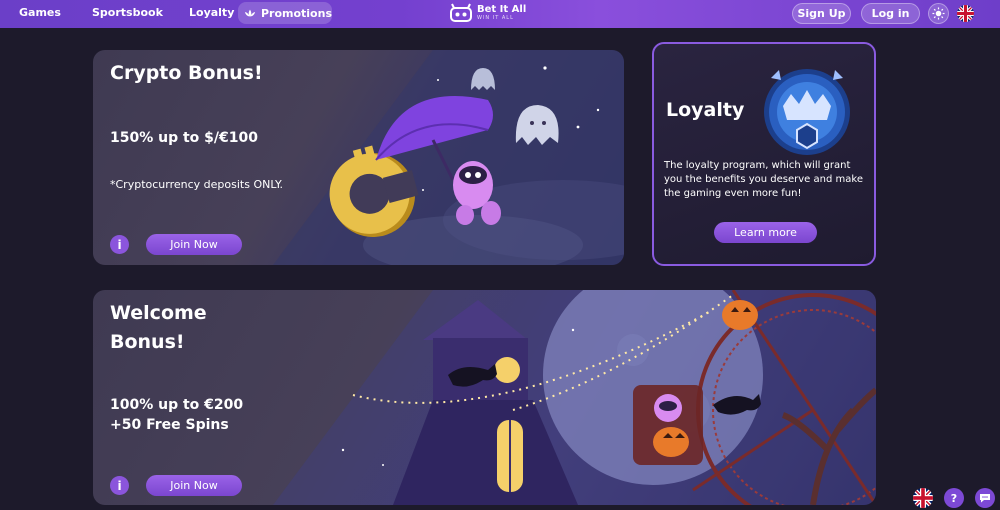 The height and width of the screenshot is (510, 1000). I want to click on nav-sportsbook: Sportsbook, so click(127, 12).